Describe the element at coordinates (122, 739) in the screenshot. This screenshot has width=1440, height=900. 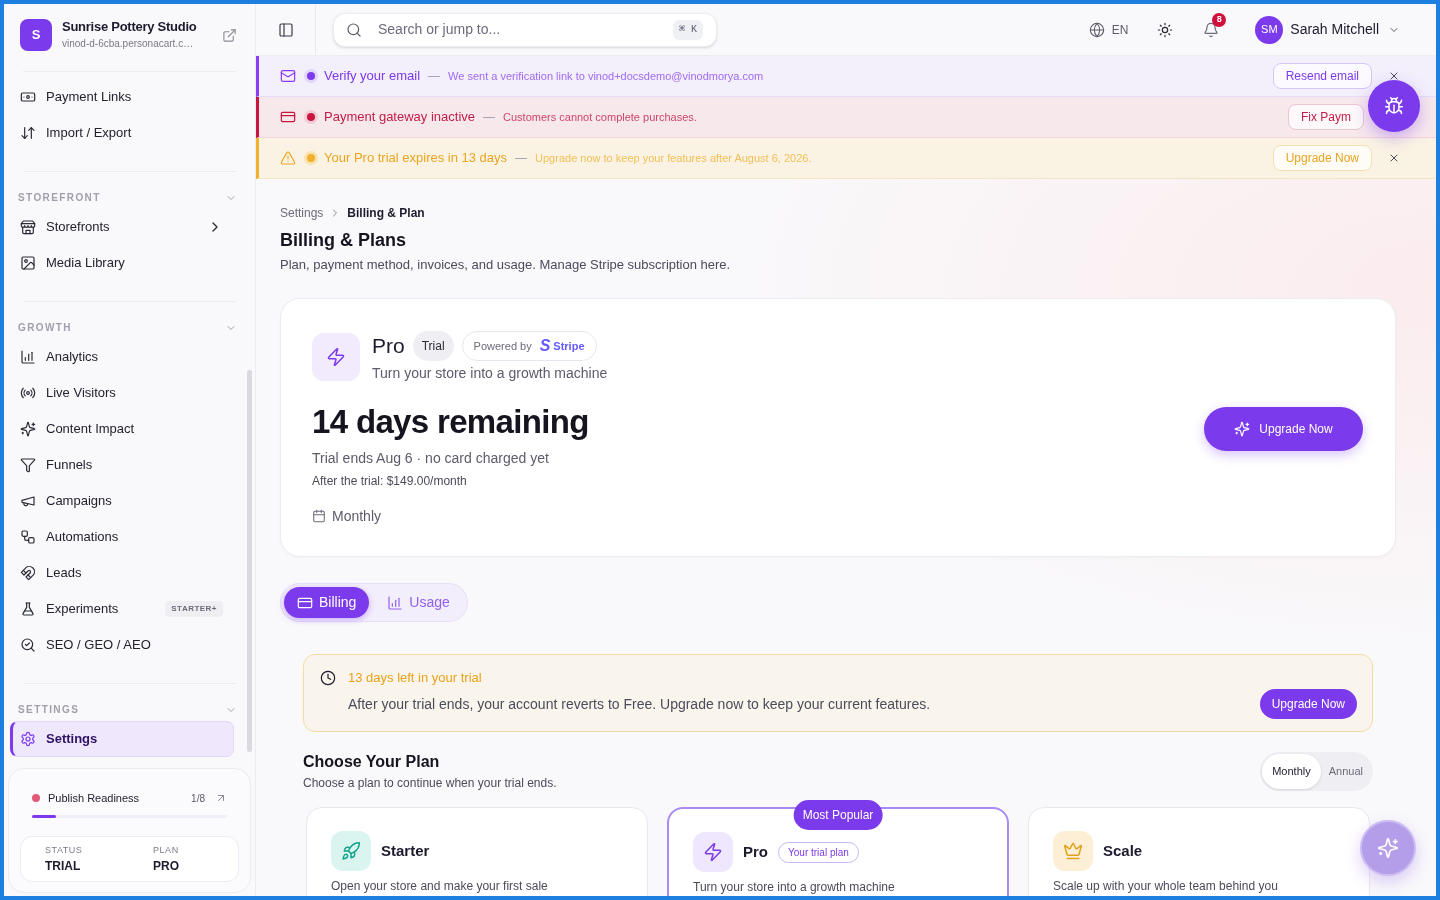
I see `sidebar-item: Settings` at that location.